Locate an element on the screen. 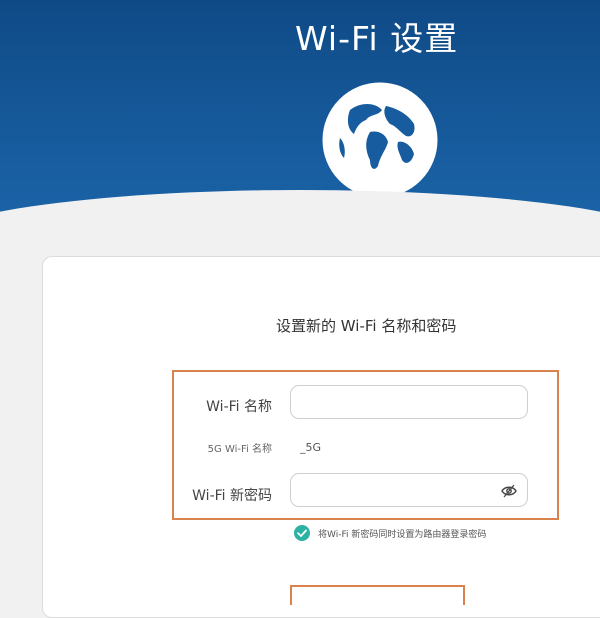 The image size is (600, 618). form-subtitle: 设置新的 Wi-Fi 名称和密码 is located at coordinates (366, 326).